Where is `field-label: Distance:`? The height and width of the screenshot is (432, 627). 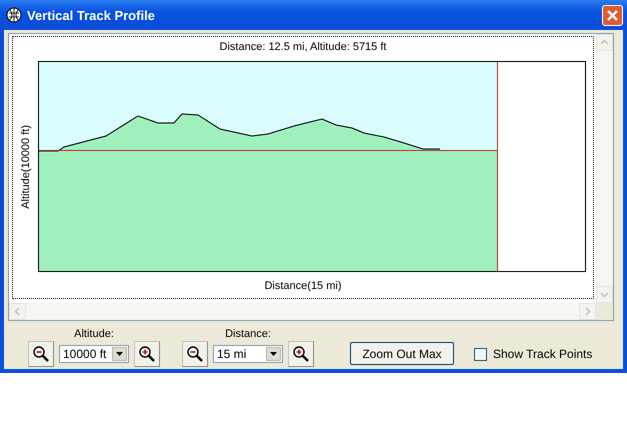 field-label: Distance: is located at coordinates (248, 334).